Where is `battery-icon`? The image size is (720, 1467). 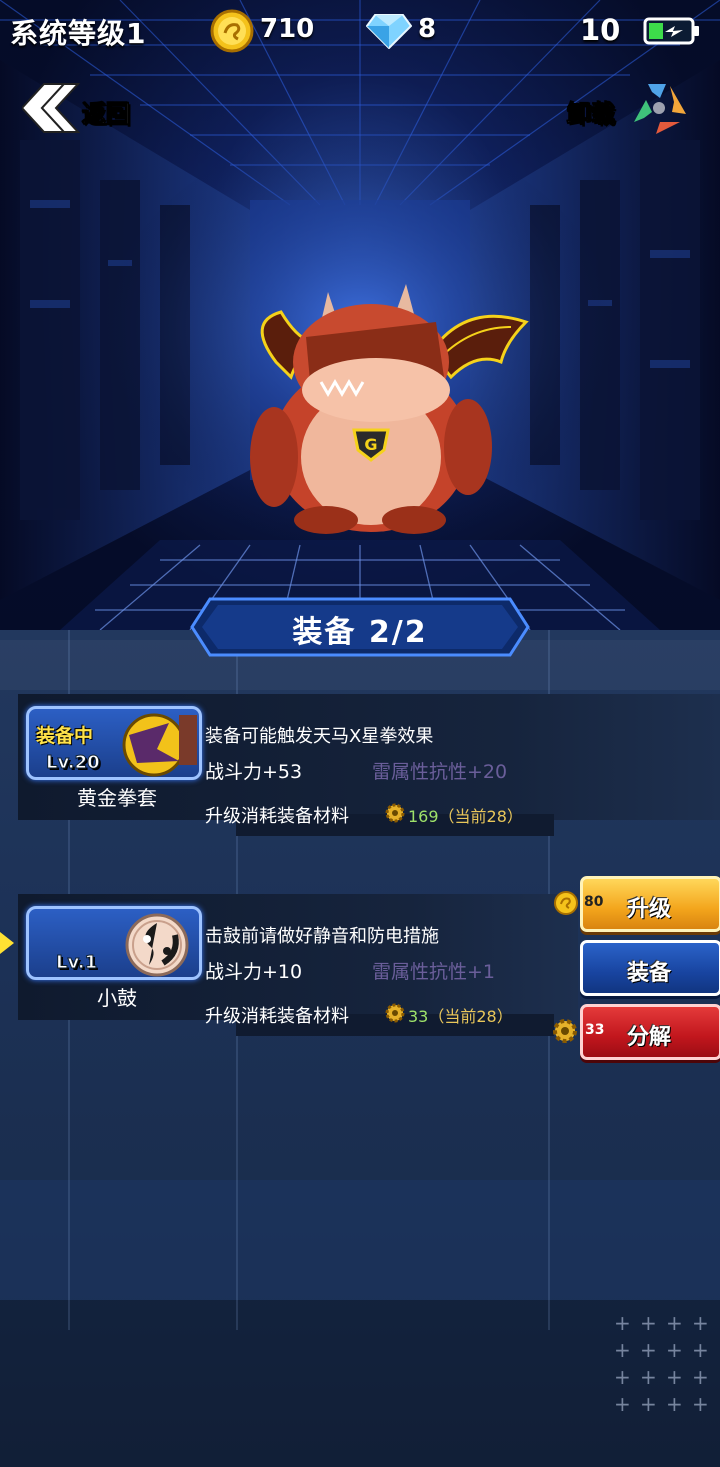 battery-icon is located at coordinates (671, 31).